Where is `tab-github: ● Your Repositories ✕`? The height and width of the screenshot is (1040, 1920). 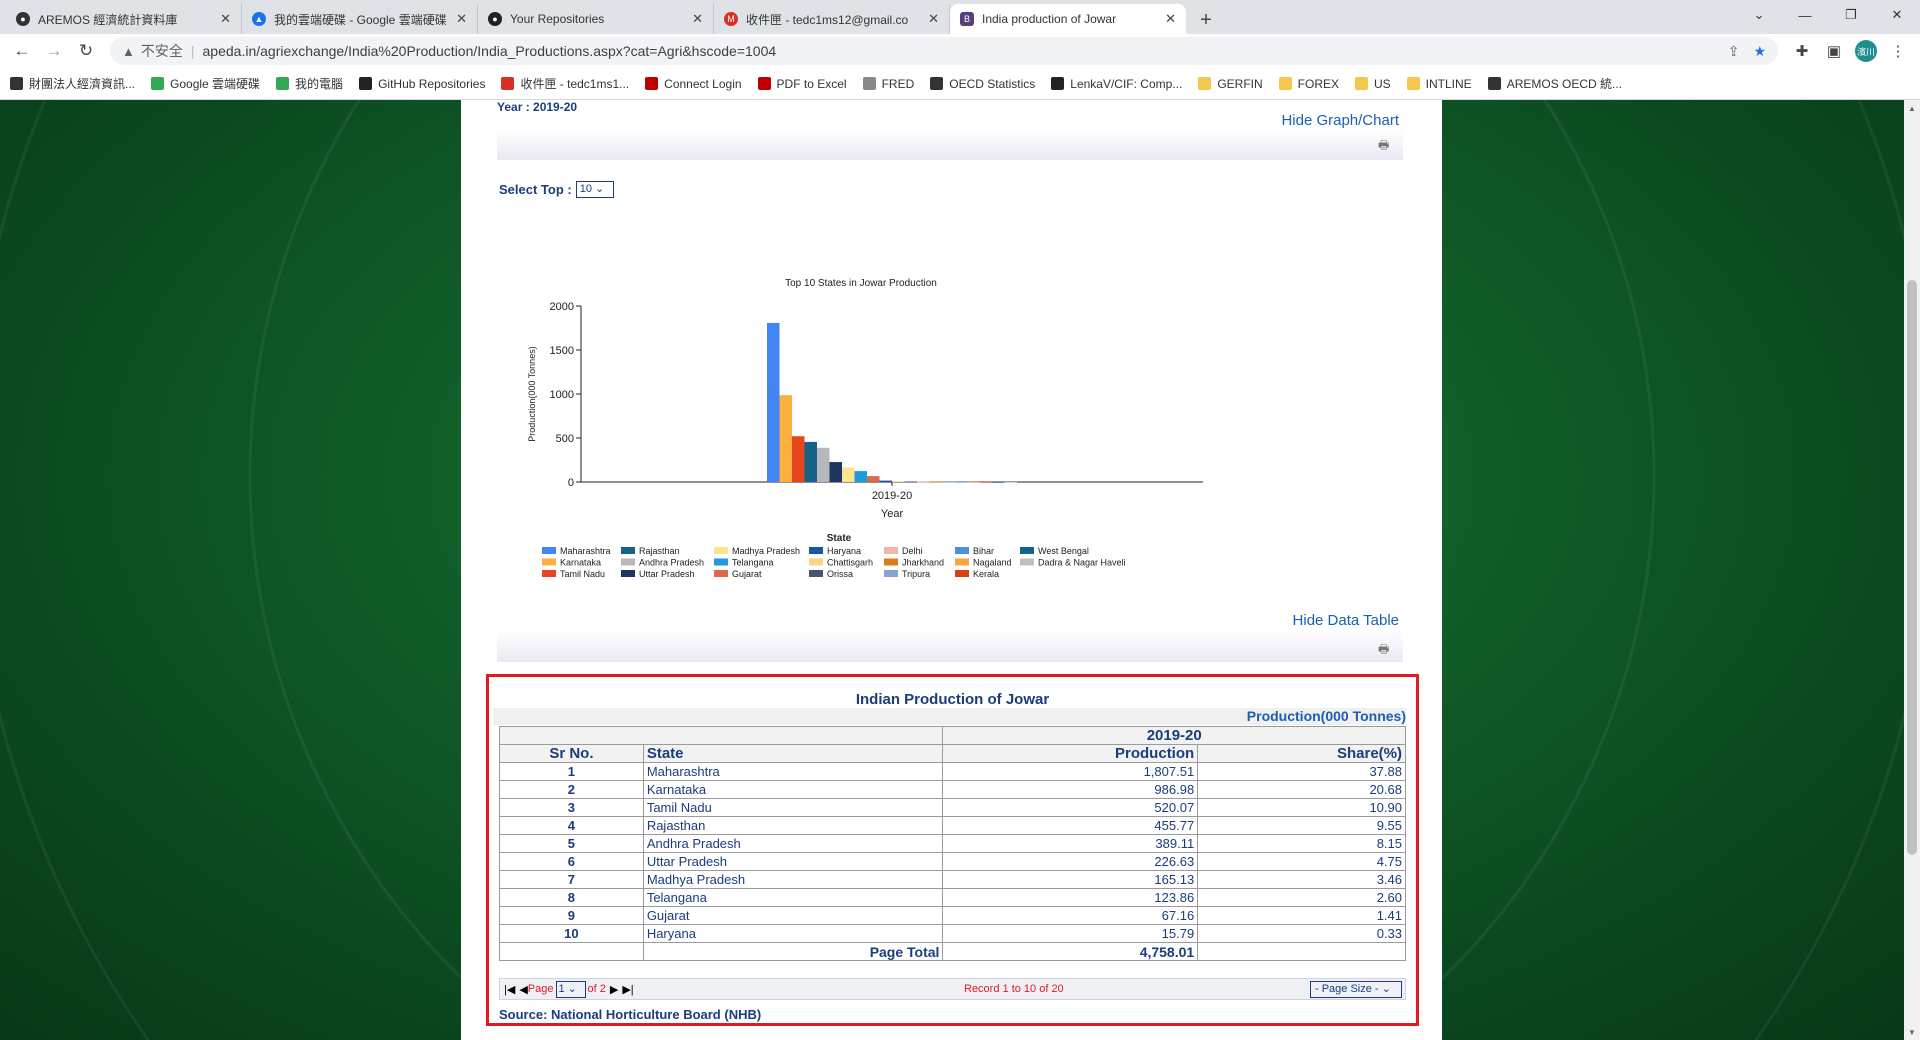
tab-github: ● Your Repositories ✕ is located at coordinates (596, 19).